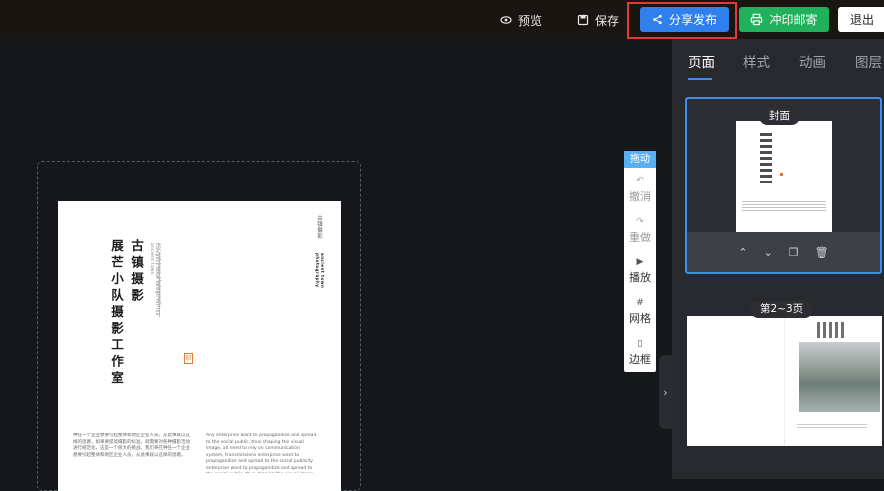 The width and height of the screenshot is (884, 491). Describe the element at coordinates (783, 185) in the screenshot. I see `page-thumbnail-cover: ⌃ ⌄ ❐ 🗑 封面` at that location.